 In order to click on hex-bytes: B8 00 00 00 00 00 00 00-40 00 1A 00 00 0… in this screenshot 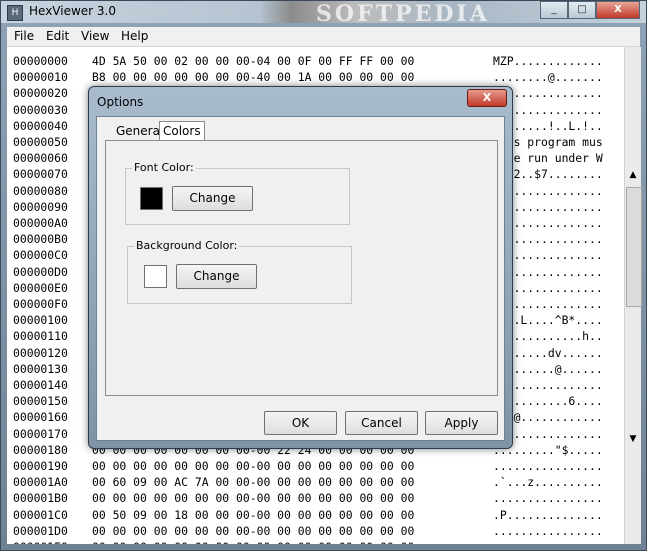, I will do `click(253, 77)`.